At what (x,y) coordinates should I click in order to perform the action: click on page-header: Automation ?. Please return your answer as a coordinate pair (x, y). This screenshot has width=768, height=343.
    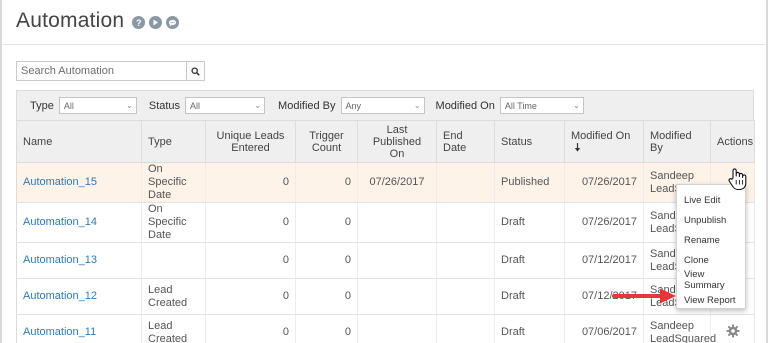
    Looking at the image, I should click on (98, 21).